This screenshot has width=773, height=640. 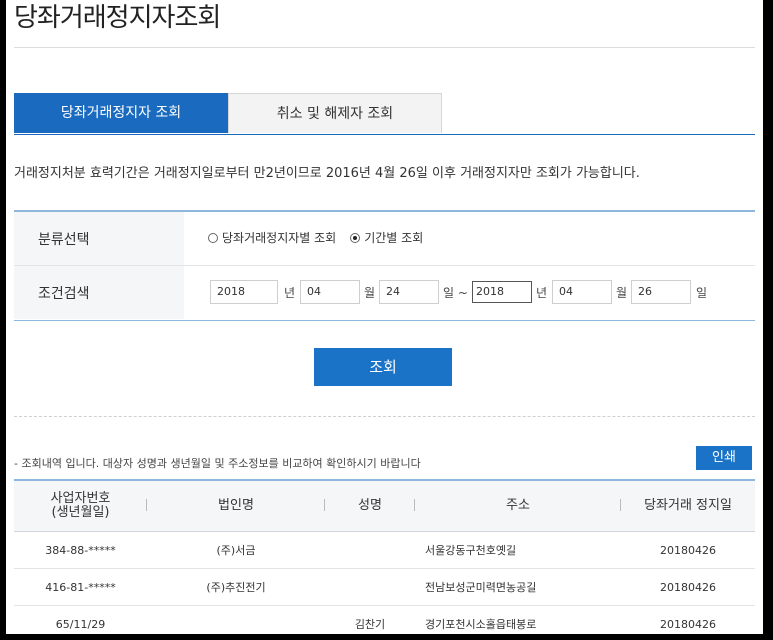 I want to click on unit-day: 일, so click(x=702, y=293).